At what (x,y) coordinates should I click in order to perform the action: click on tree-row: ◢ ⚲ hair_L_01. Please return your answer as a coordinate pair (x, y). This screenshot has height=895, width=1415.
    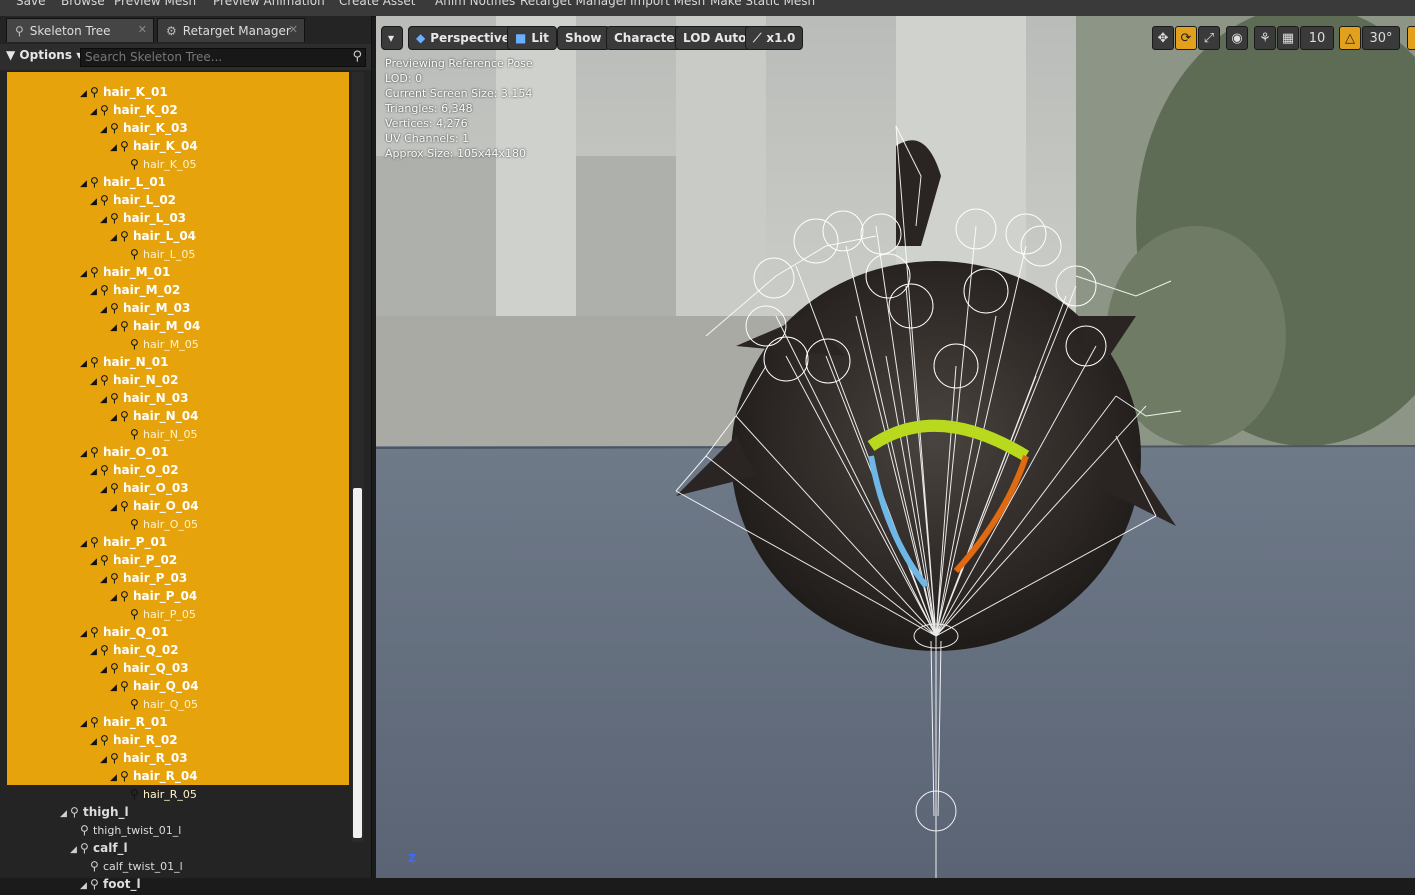
    Looking at the image, I should click on (123, 182).